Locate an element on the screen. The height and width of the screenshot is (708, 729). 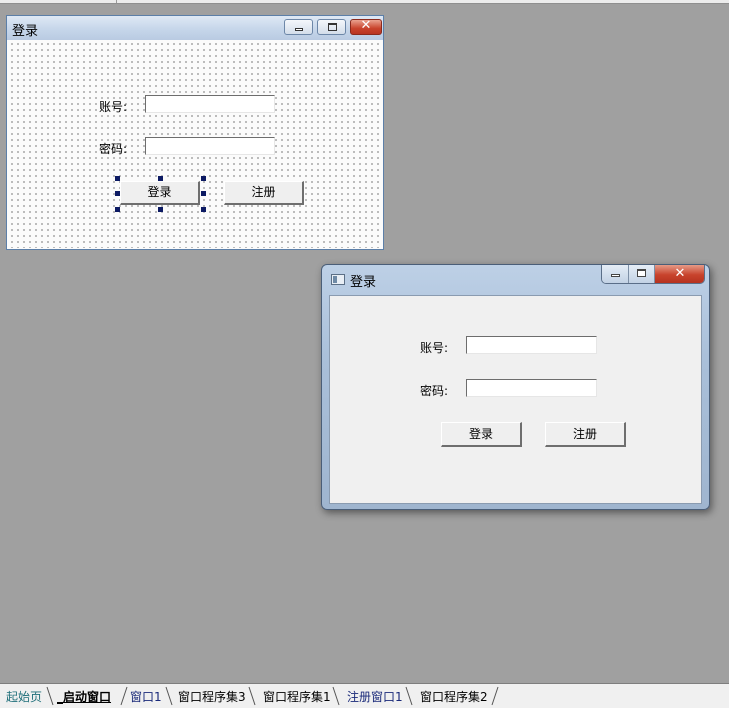
preview-password-input is located at coordinates (531, 388).